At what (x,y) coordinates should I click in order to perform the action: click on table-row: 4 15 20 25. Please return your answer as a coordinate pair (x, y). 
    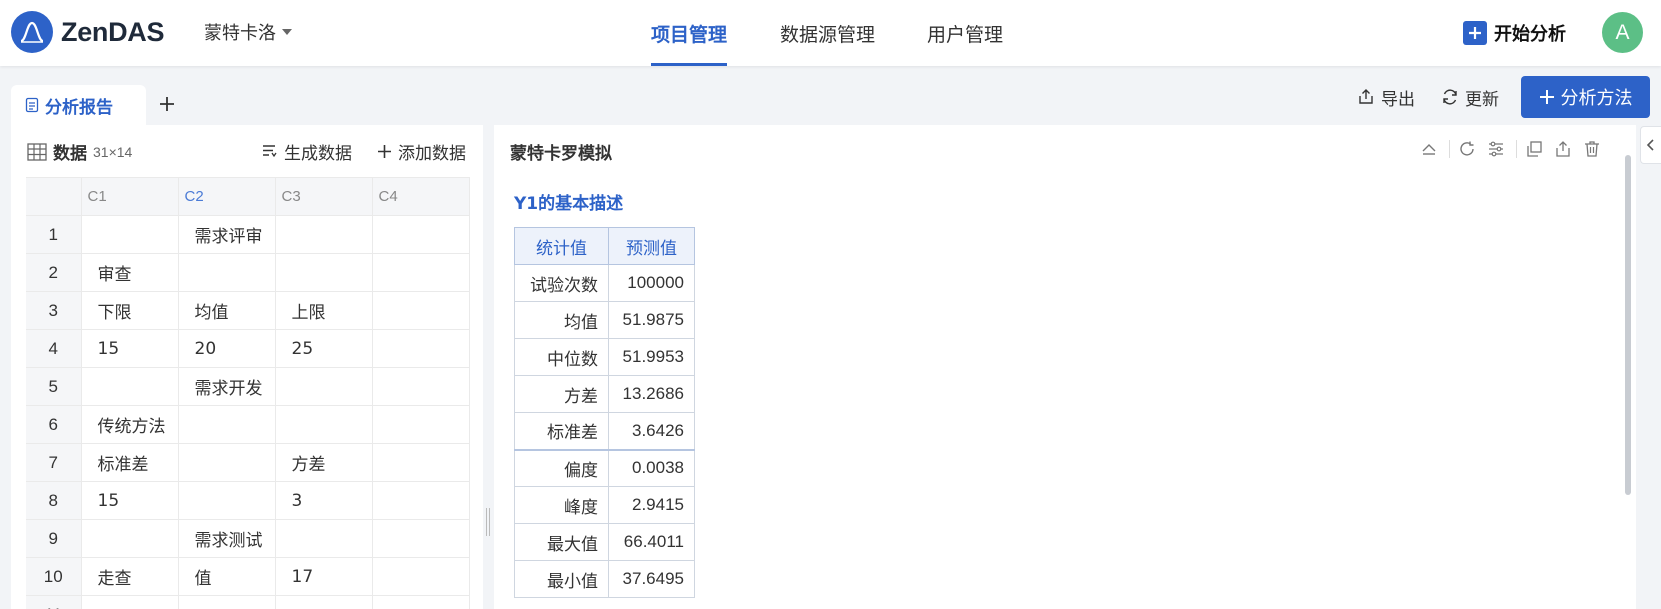
    Looking at the image, I should click on (248, 348).